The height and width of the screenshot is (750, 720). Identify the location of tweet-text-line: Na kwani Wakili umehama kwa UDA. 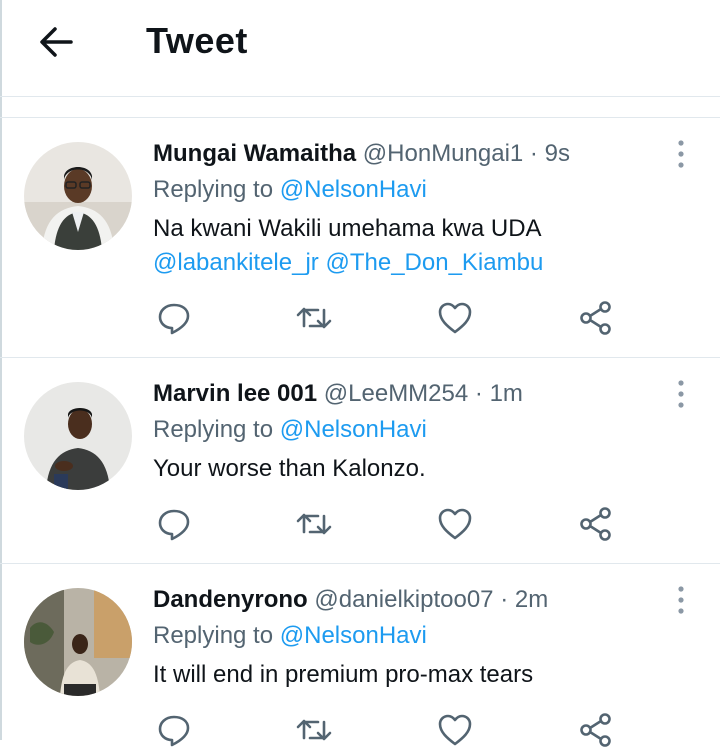
(347, 228).